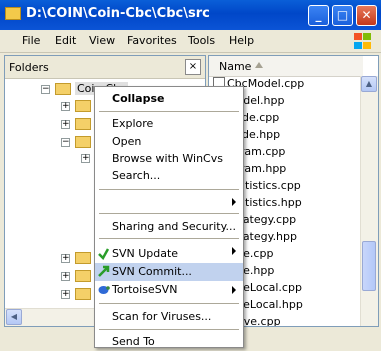  Describe the element at coordinates (31, 40) in the screenshot. I see `menu-file: File` at that location.